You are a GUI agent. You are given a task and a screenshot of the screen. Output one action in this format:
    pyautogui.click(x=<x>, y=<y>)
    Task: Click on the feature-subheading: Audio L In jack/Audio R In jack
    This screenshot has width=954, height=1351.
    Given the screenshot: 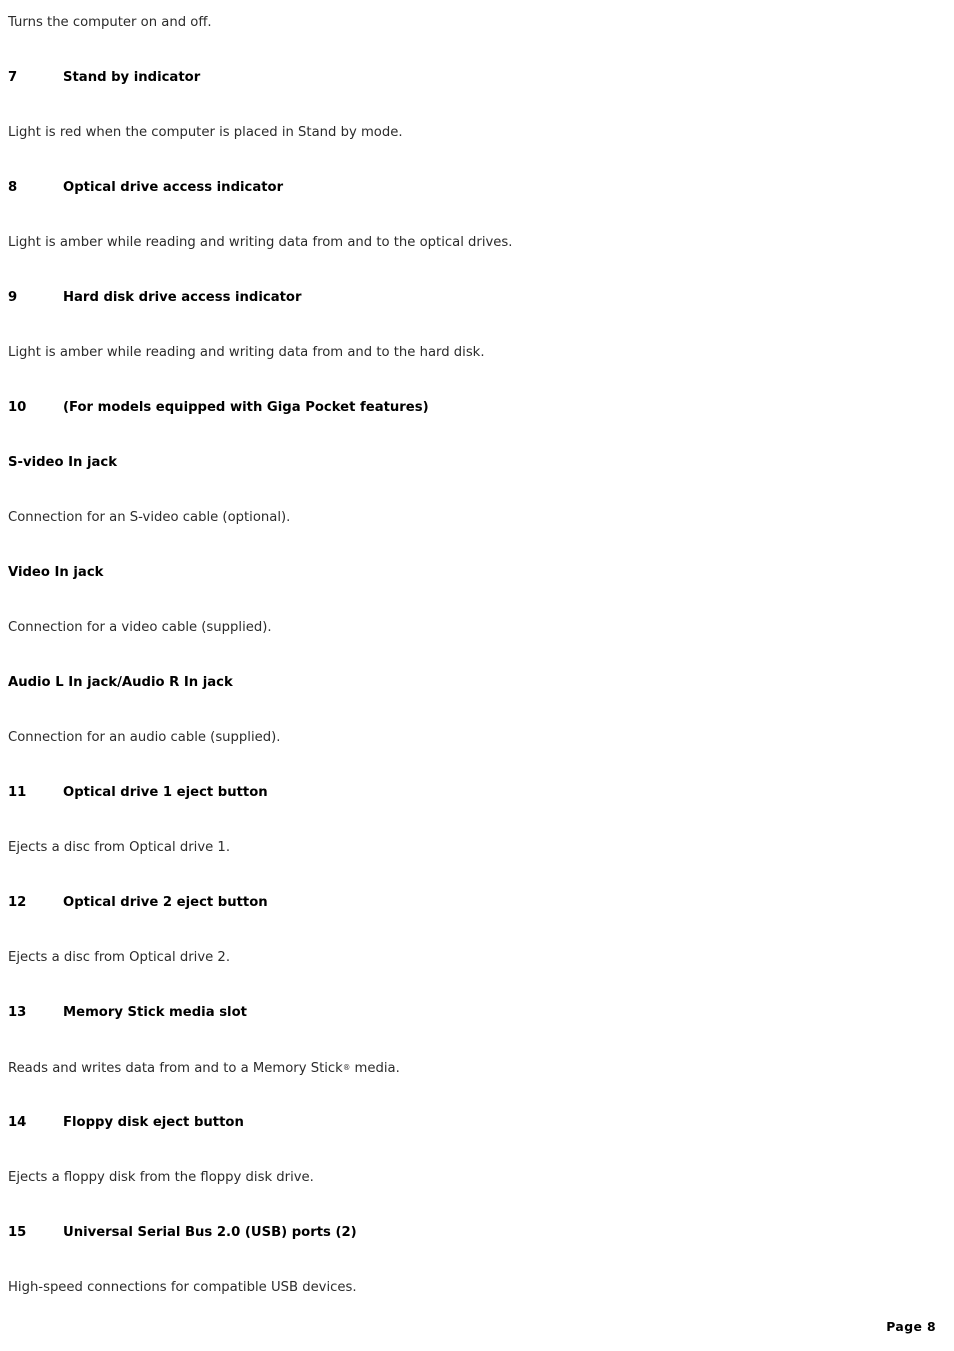 What is the action you would take?
    pyautogui.click(x=120, y=682)
    